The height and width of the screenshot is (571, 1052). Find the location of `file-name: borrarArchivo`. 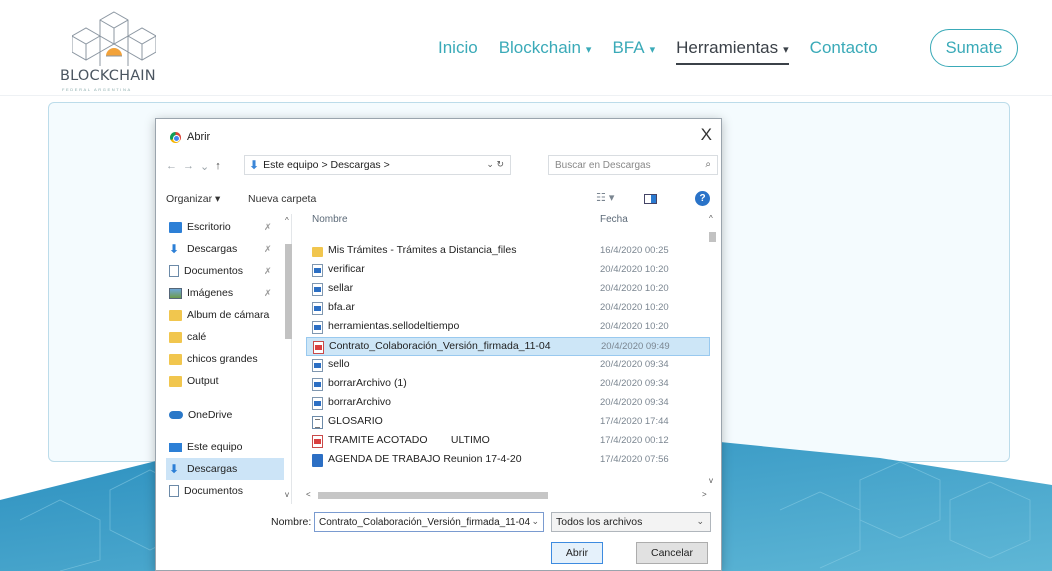

file-name: borrarArchivo is located at coordinates (360, 402).